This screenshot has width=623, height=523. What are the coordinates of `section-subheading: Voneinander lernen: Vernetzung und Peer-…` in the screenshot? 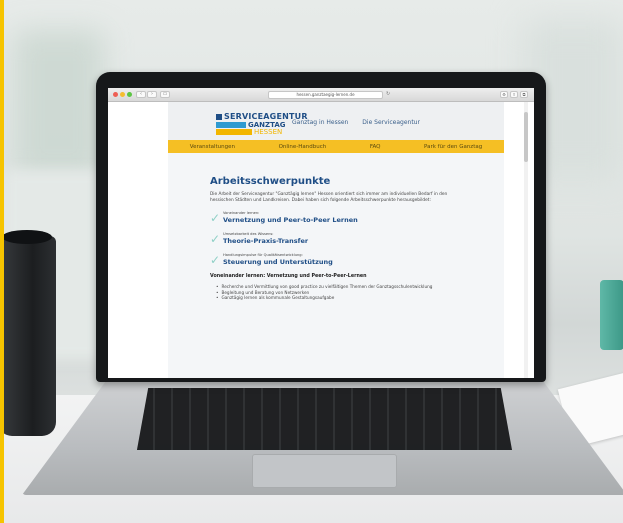 It's located at (288, 276).